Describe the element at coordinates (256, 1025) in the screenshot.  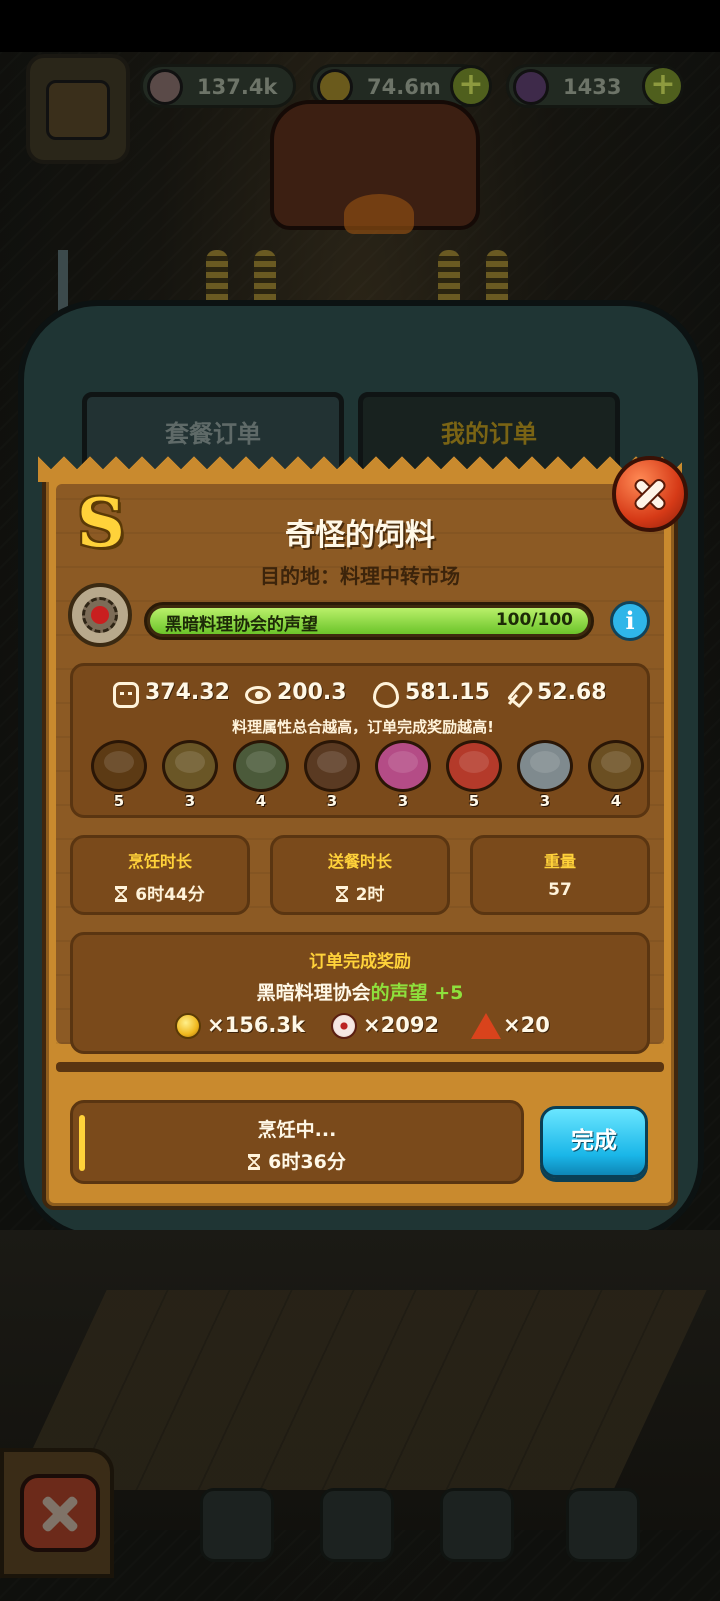
I see `coin-reward-value: ×156.3k` at that location.